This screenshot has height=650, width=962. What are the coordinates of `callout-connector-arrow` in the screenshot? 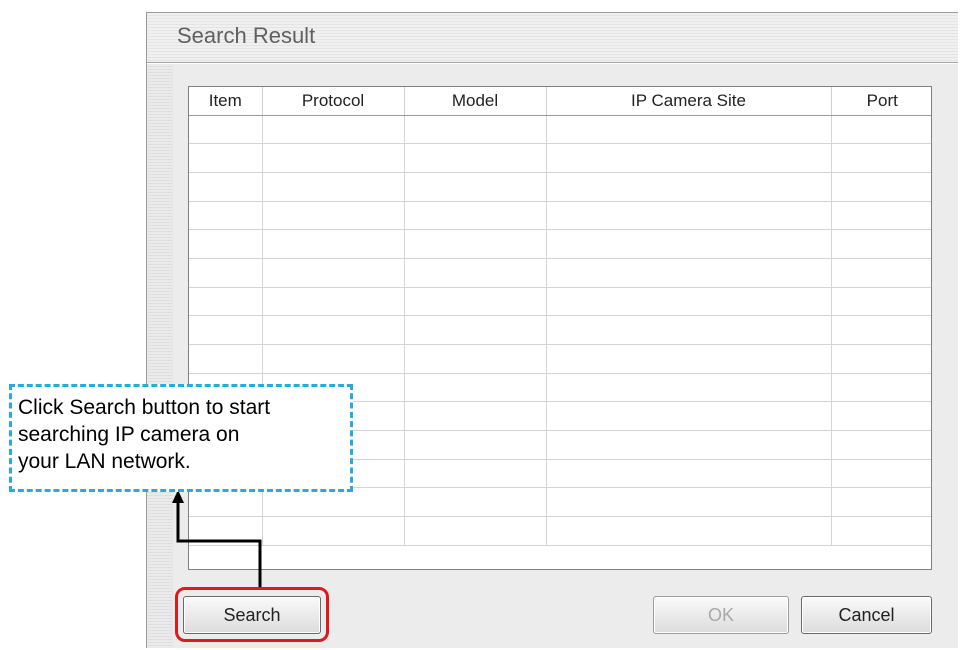 It's located at (217, 538).